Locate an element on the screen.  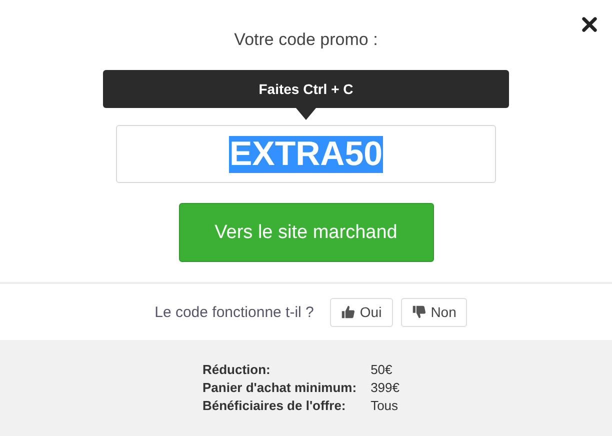
detail-value: Tous is located at coordinates (385, 405).